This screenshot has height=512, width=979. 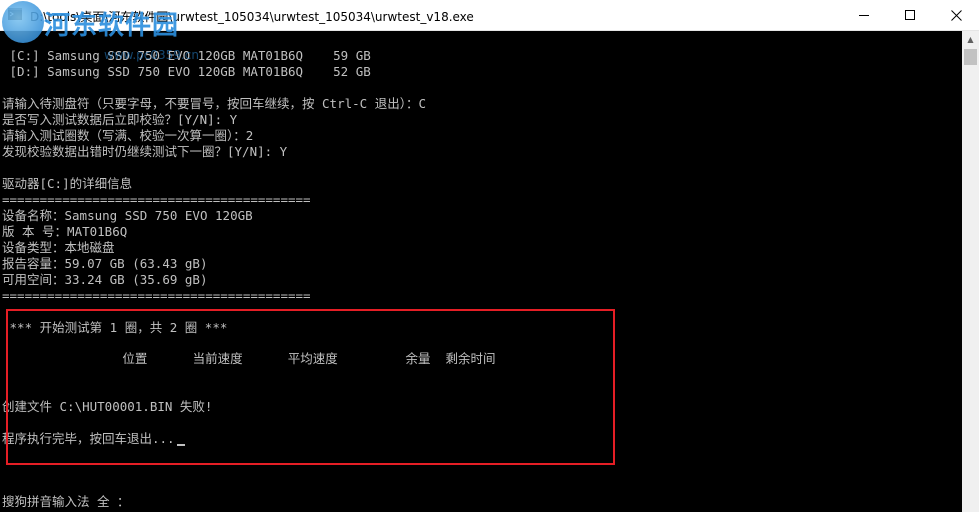 What do you see at coordinates (105, 263) in the screenshot?
I see `drive-info-line: 报告容量：59.07 GB (63.43 gB)` at bounding box center [105, 263].